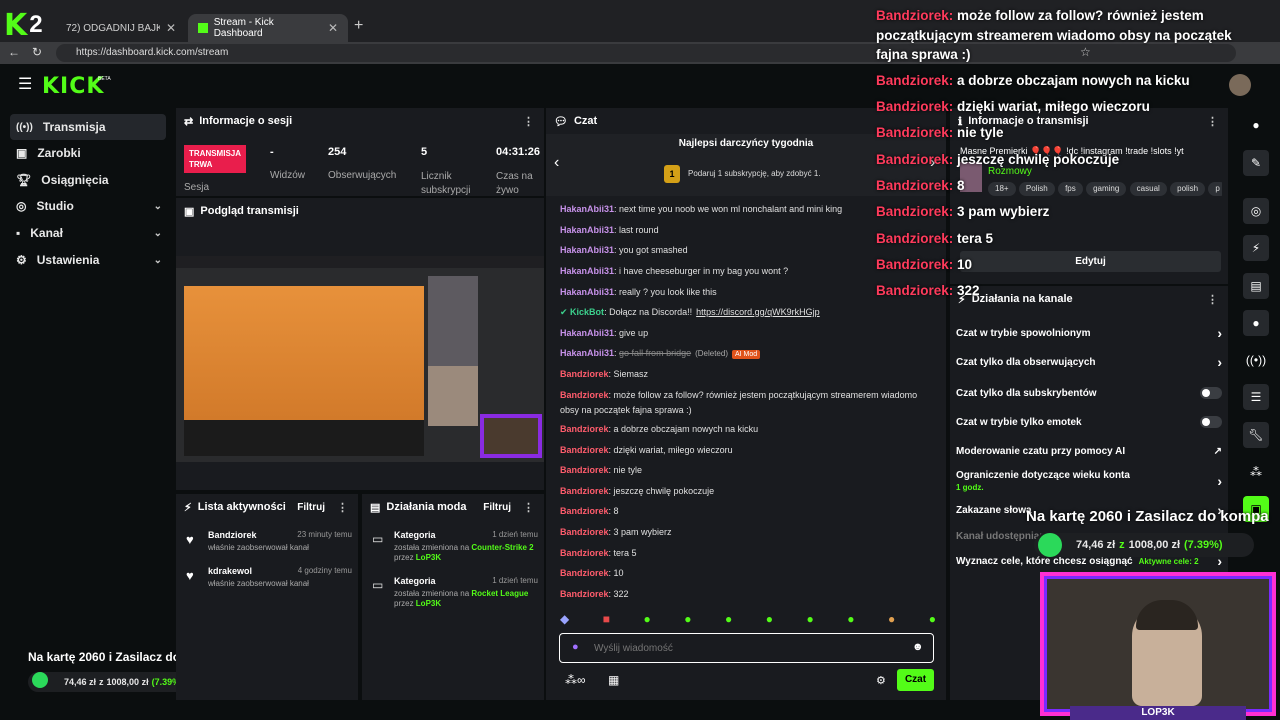 The width and height of the screenshot is (1280, 720). Describe the element at coordinates (1256, 435) in the screenshot. I see `wrench-icon: 🔧︎` at that location.